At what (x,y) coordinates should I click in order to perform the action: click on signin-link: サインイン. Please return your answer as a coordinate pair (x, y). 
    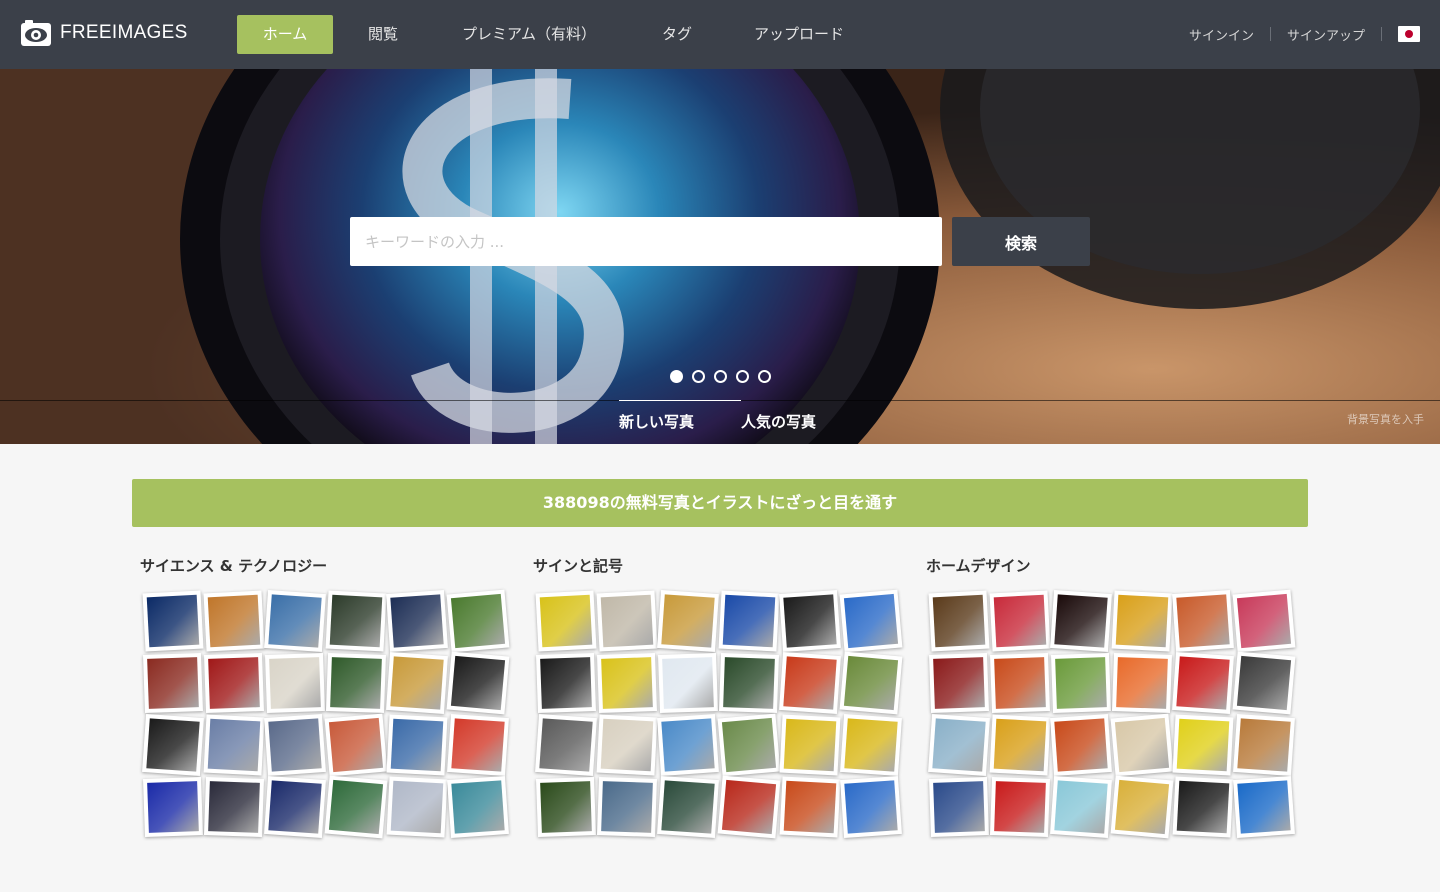
    Looking at the image, I should click on (1221, 34).